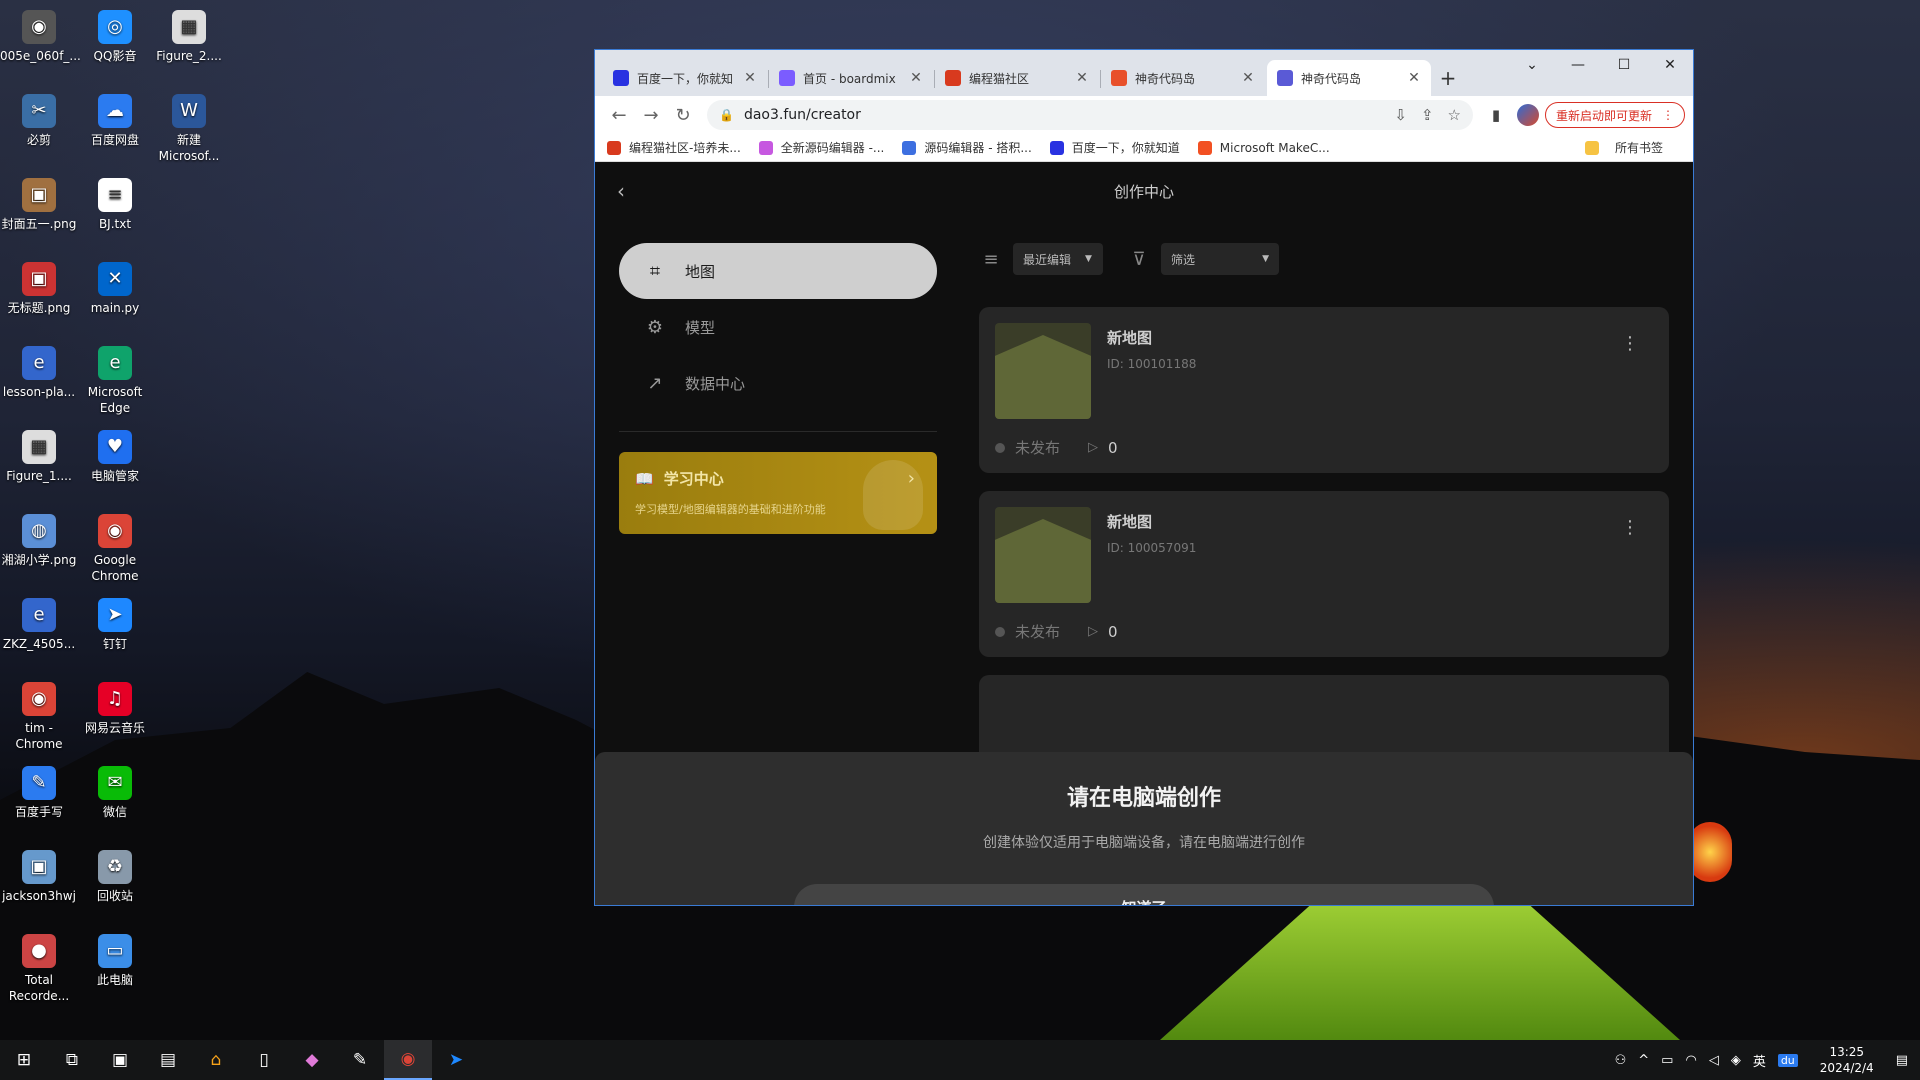 The image size is (1920, 1080). I want to click on back-chevron-icon: ‹, so click(621, 191).